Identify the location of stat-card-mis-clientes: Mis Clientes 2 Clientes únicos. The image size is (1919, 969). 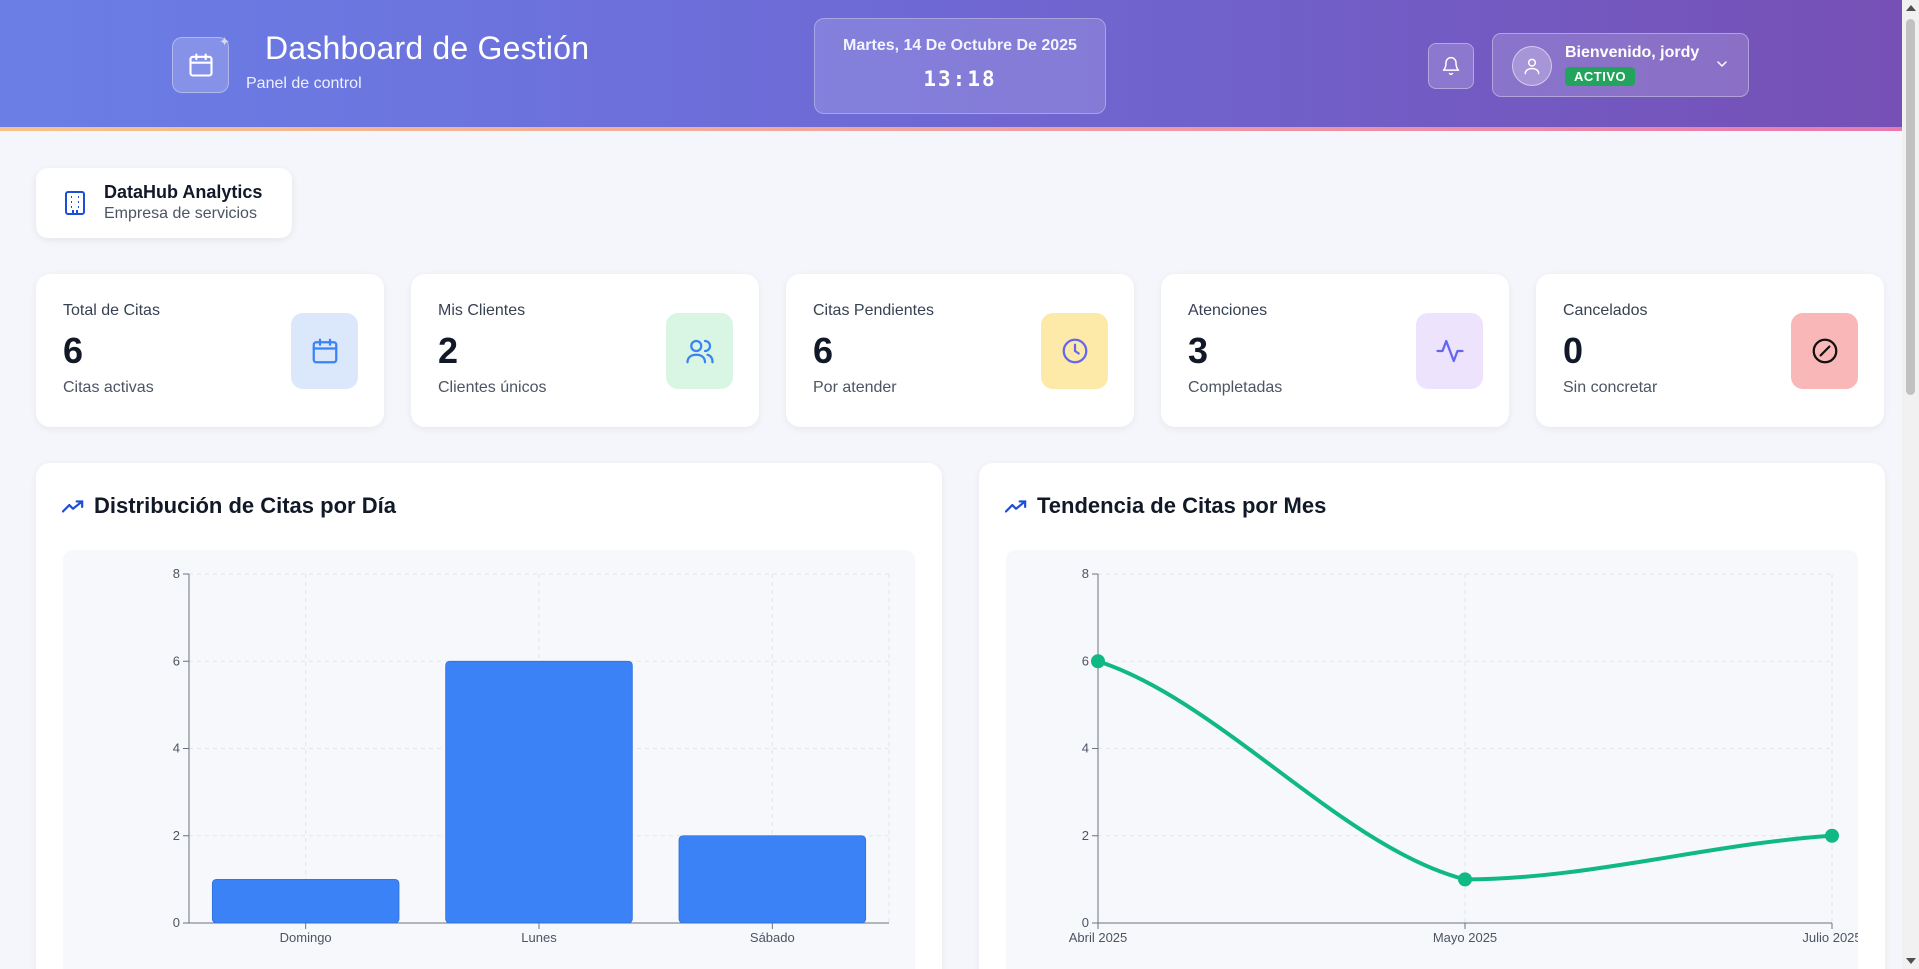
(585, 350).